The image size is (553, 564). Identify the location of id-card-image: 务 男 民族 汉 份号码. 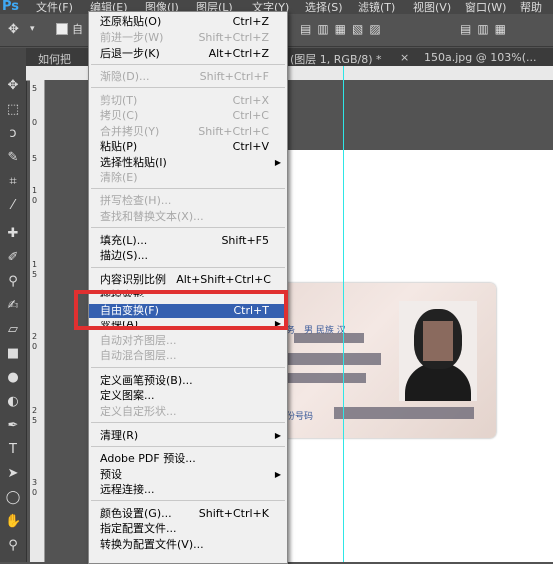
(380, 360).